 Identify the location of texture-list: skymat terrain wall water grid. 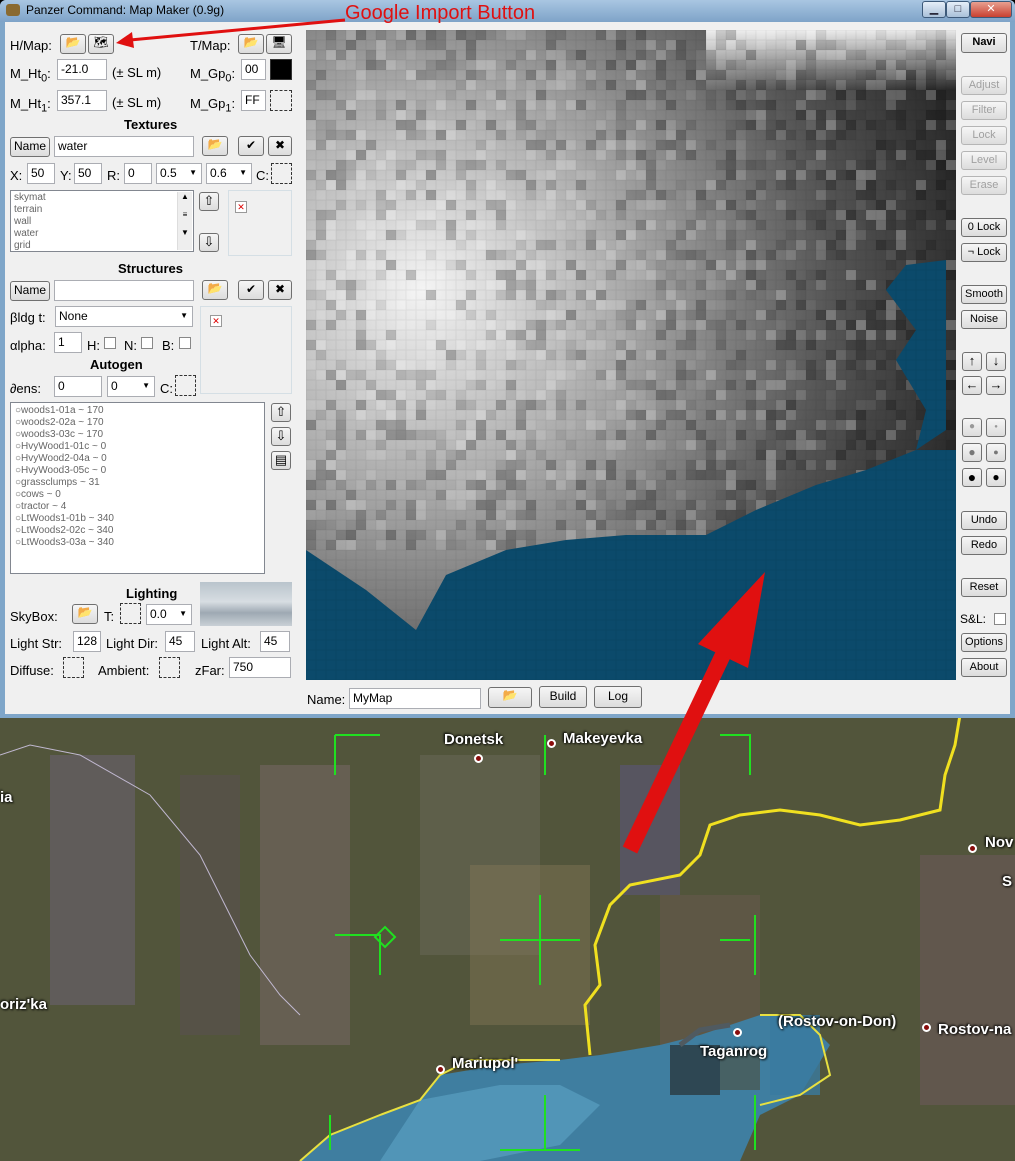
(102, 221).